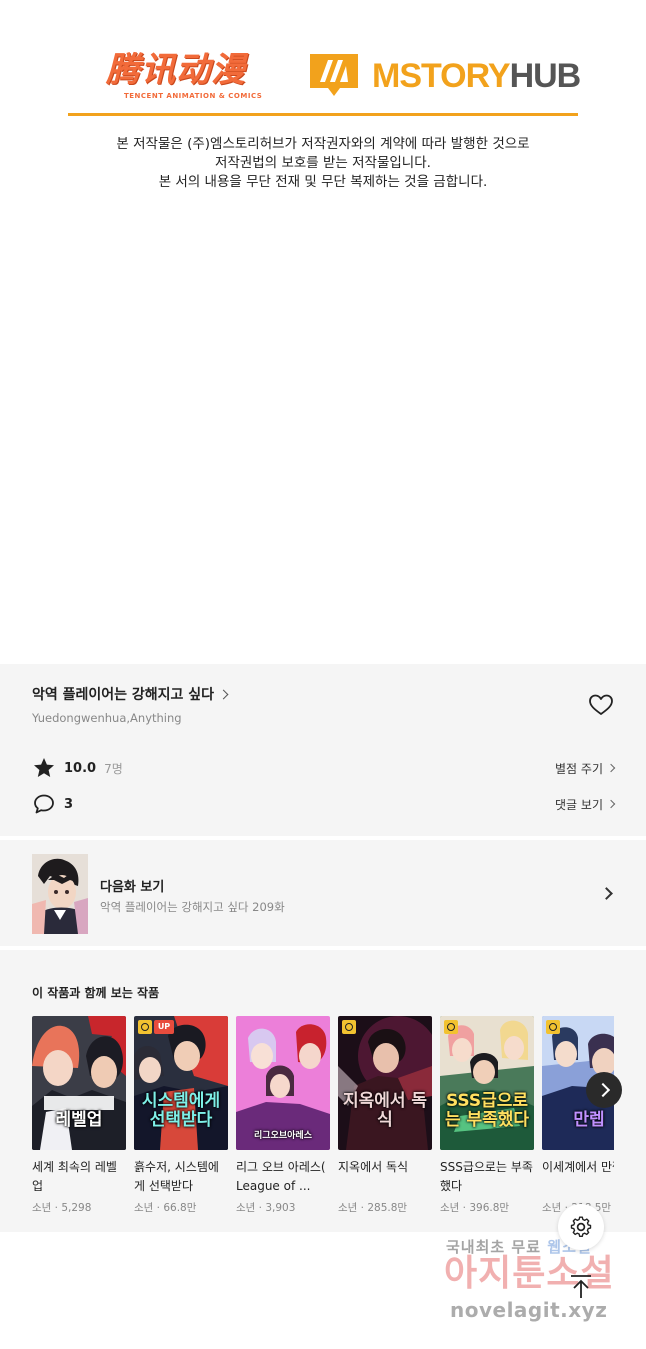 This screenshot has height=1349, width=646. I want to click on cover-title-art: 지옥에서 독식, so click(385, 1110).